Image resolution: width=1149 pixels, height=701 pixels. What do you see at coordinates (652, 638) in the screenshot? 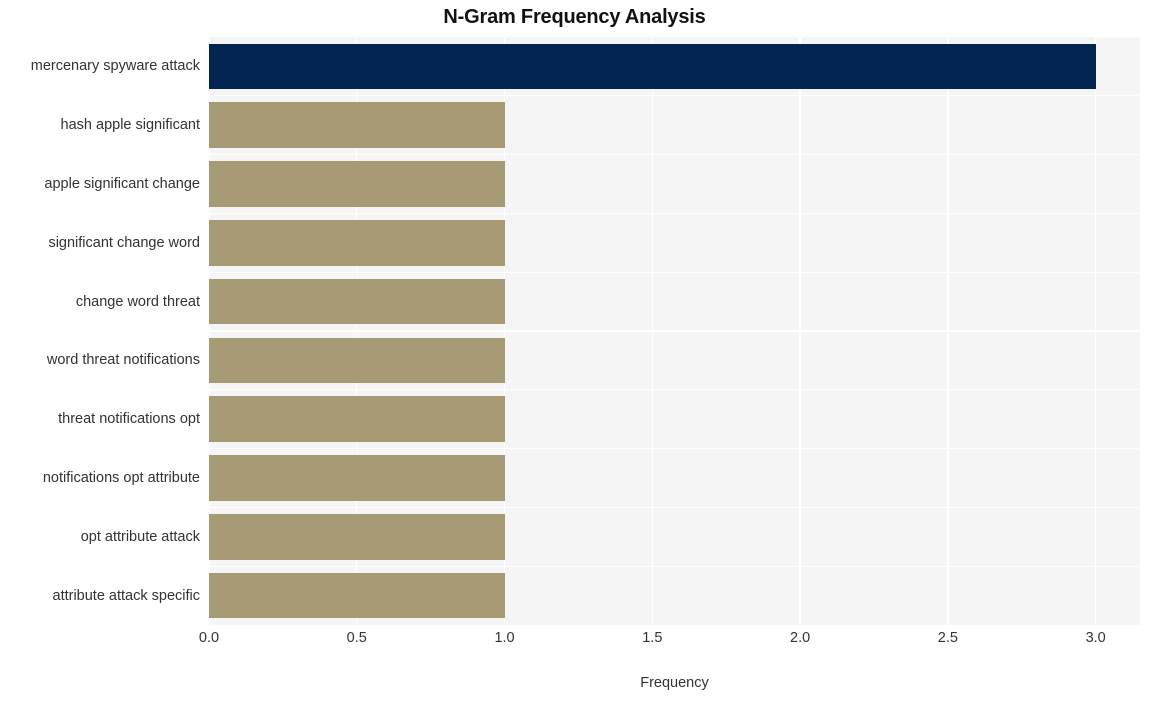
I see `x-axis-tick-label: 1.5` at bounding box center [652, 638].